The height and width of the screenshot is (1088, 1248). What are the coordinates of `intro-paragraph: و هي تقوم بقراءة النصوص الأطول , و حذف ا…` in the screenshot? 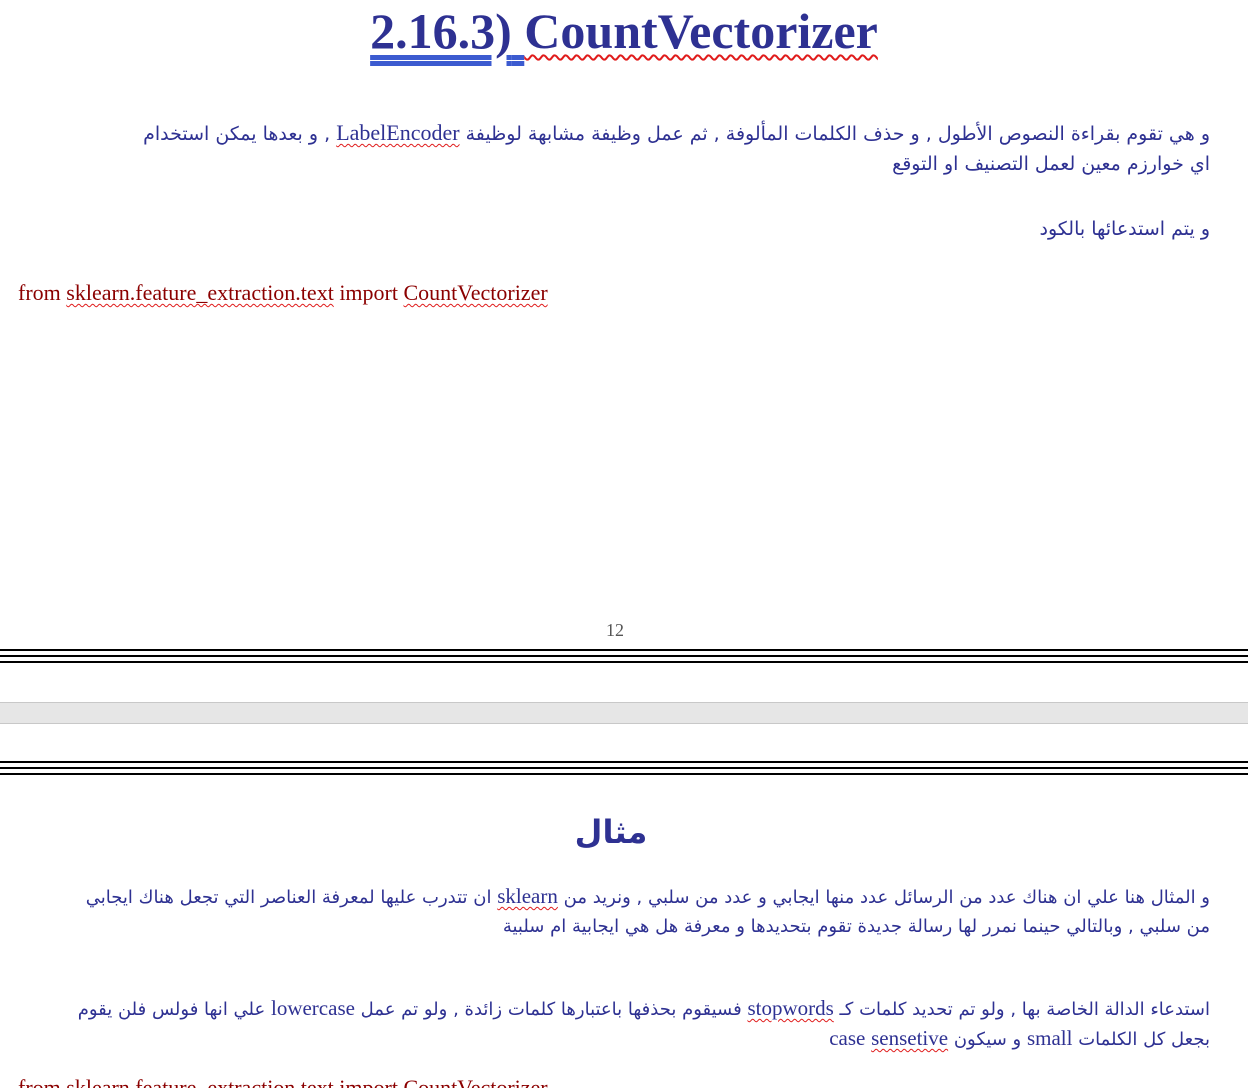 It's located at (615, 148).